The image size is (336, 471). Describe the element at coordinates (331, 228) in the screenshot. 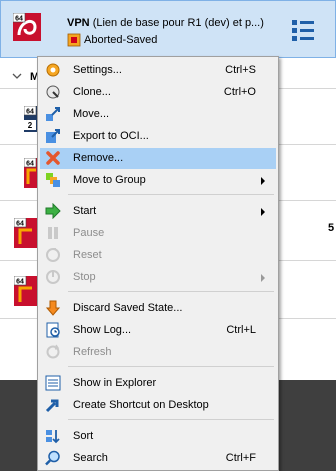

I see `vm-row-side-text: 5` at that location.